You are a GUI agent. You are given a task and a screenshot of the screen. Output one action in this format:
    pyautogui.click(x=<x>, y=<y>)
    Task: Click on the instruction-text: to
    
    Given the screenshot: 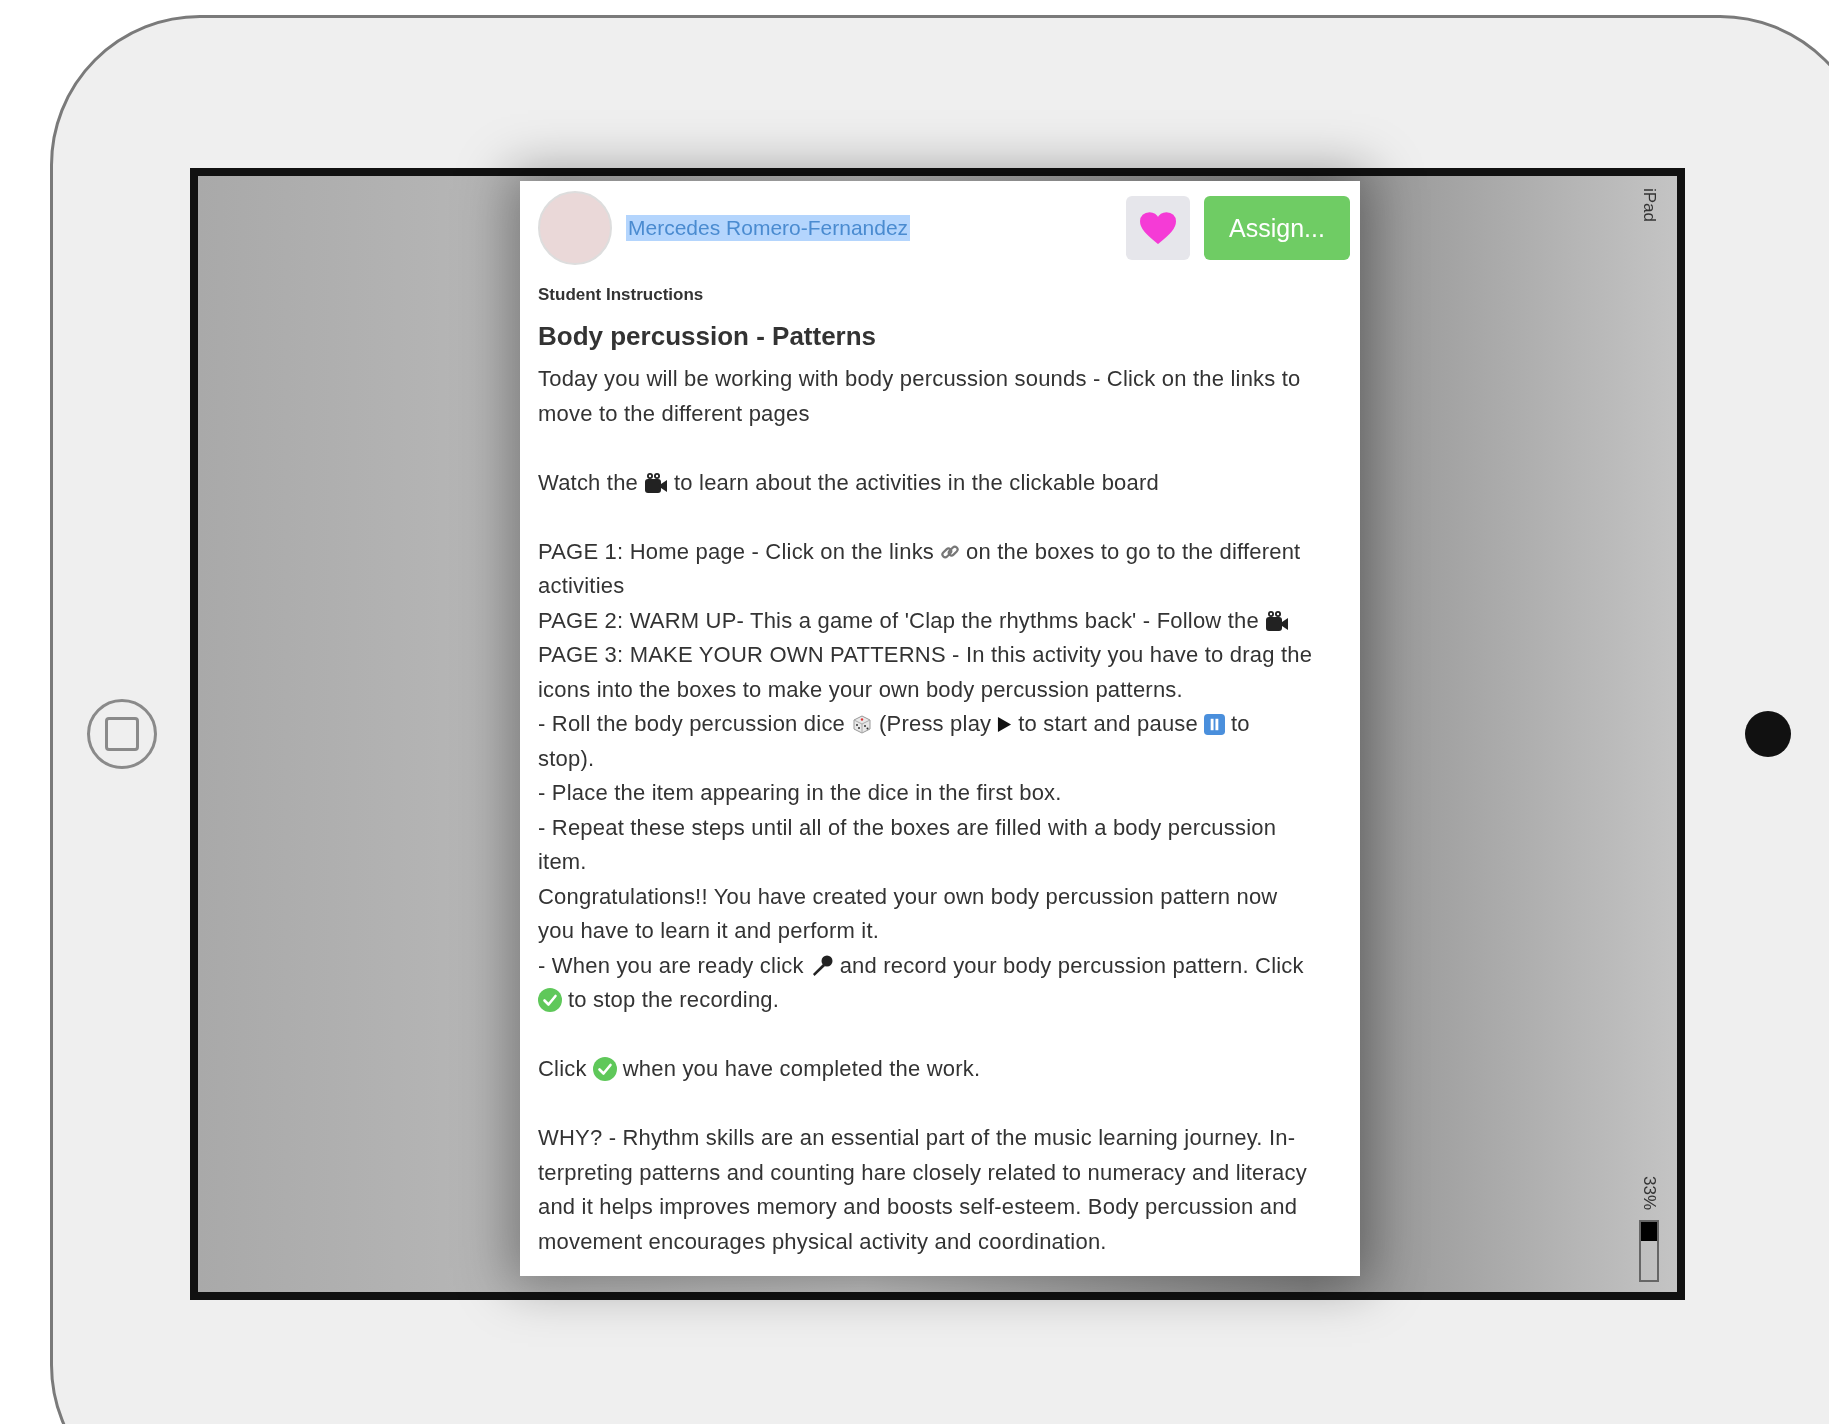 What is the action you would take?
    pyautogui.click(x=1240, y=724)
    